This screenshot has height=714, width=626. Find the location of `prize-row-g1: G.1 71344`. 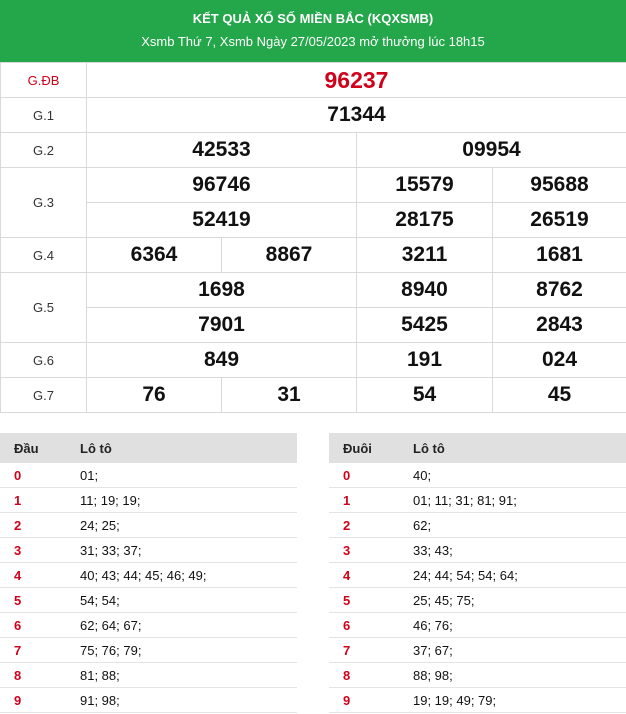

prize-row-g1: G.1 71344 is located at coordinates (313, 115).